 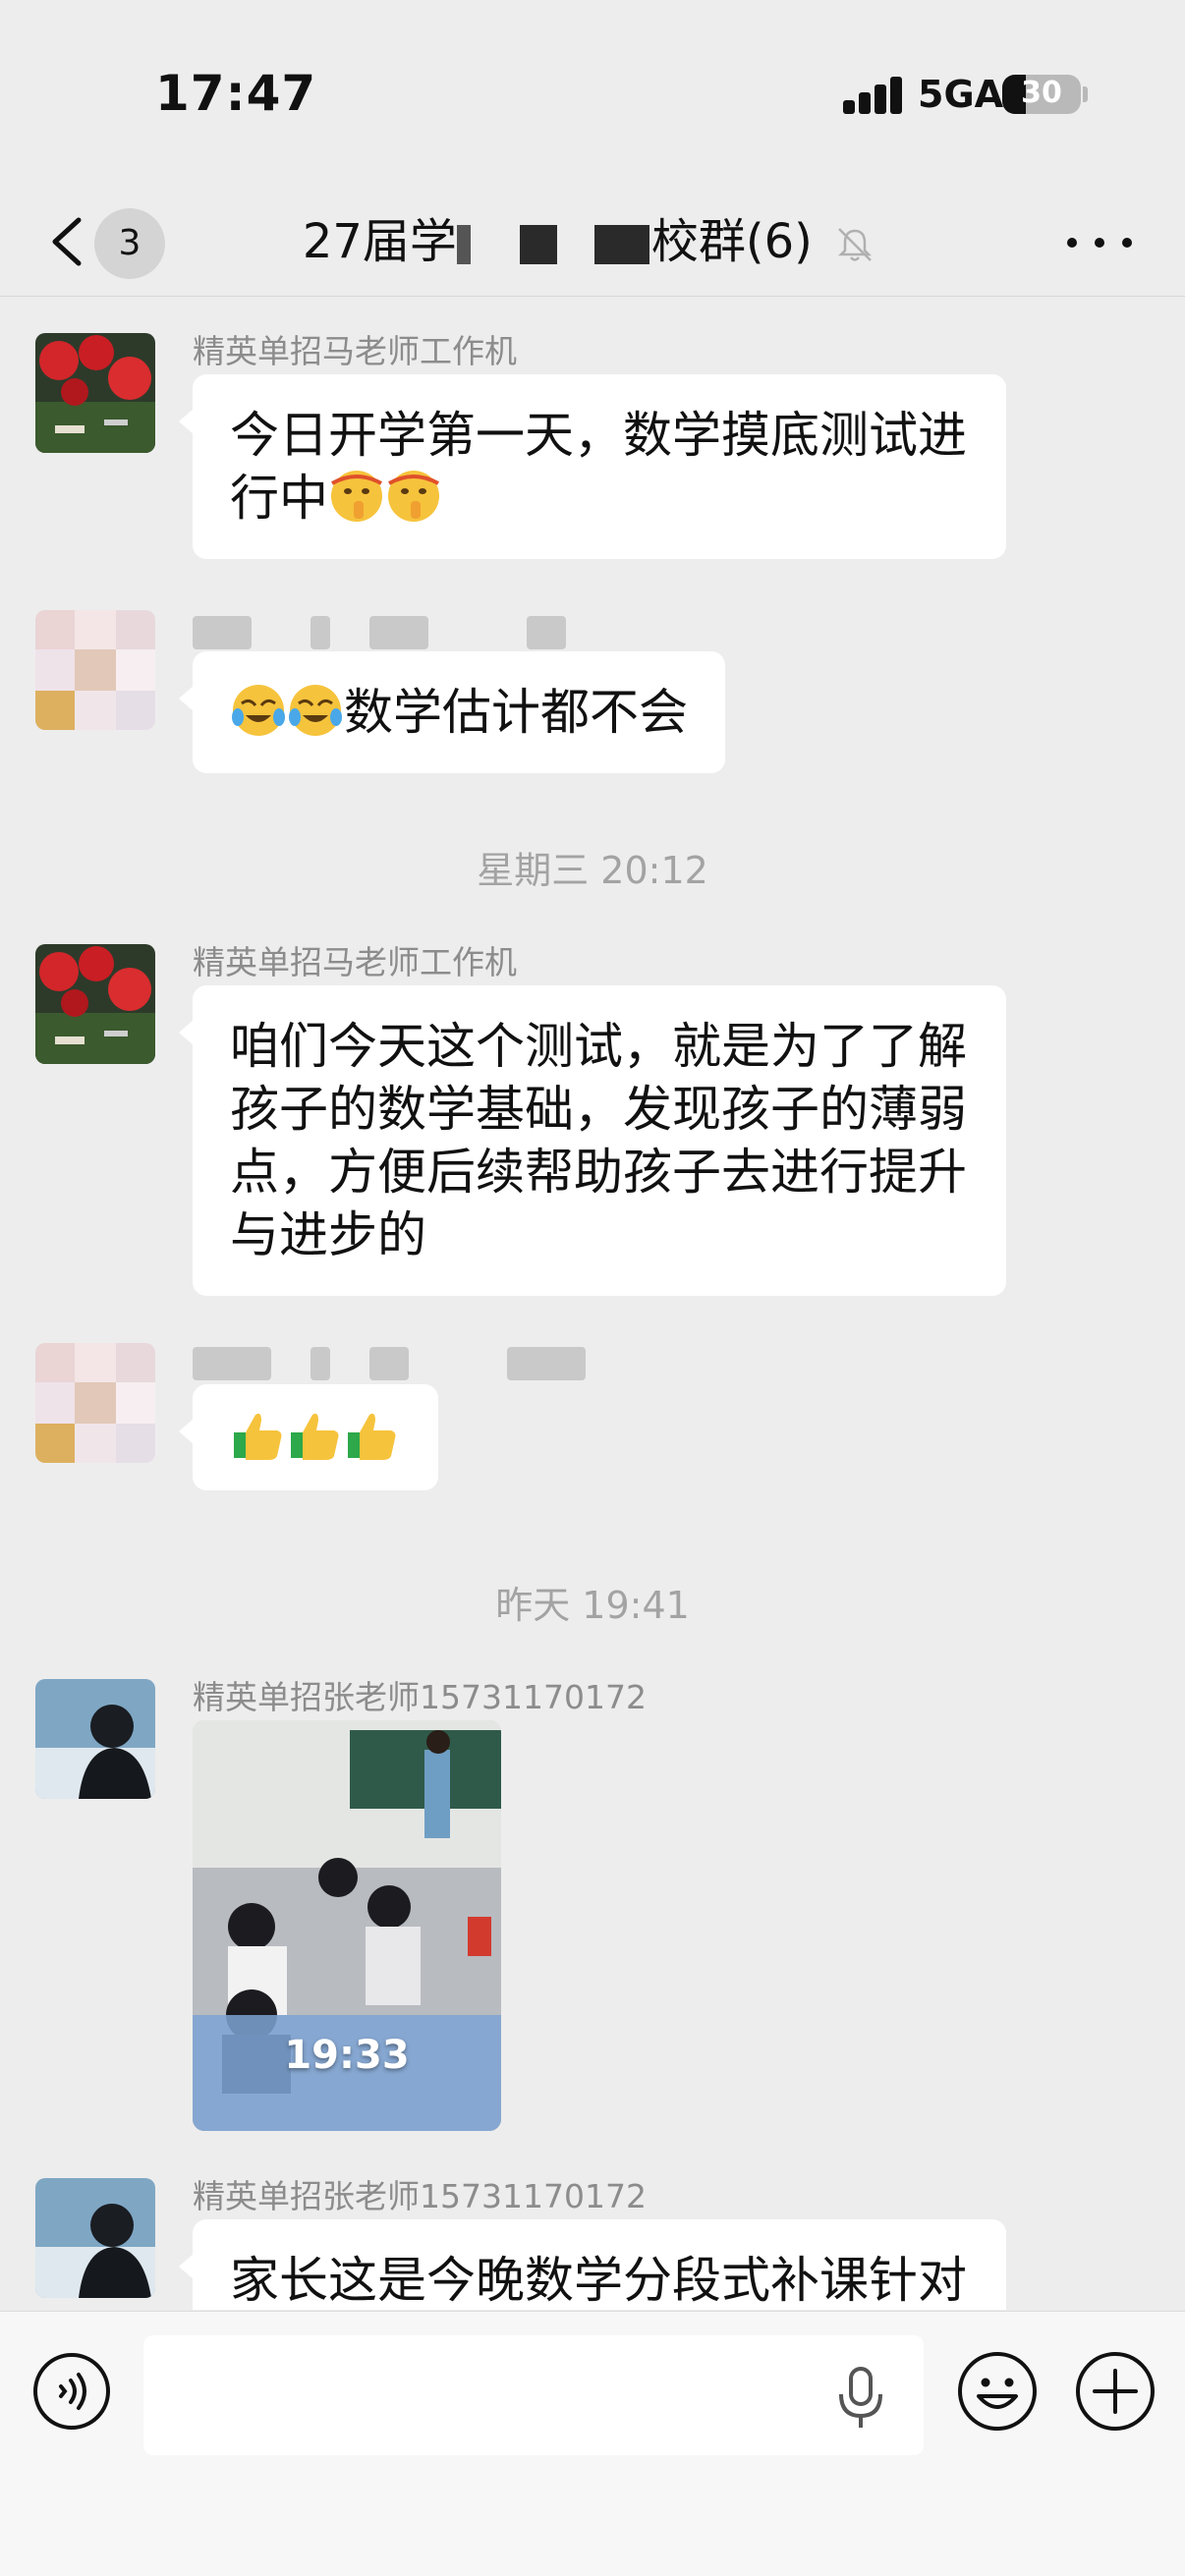 I want to click on voice-icon, so click(x=72, y=2391).